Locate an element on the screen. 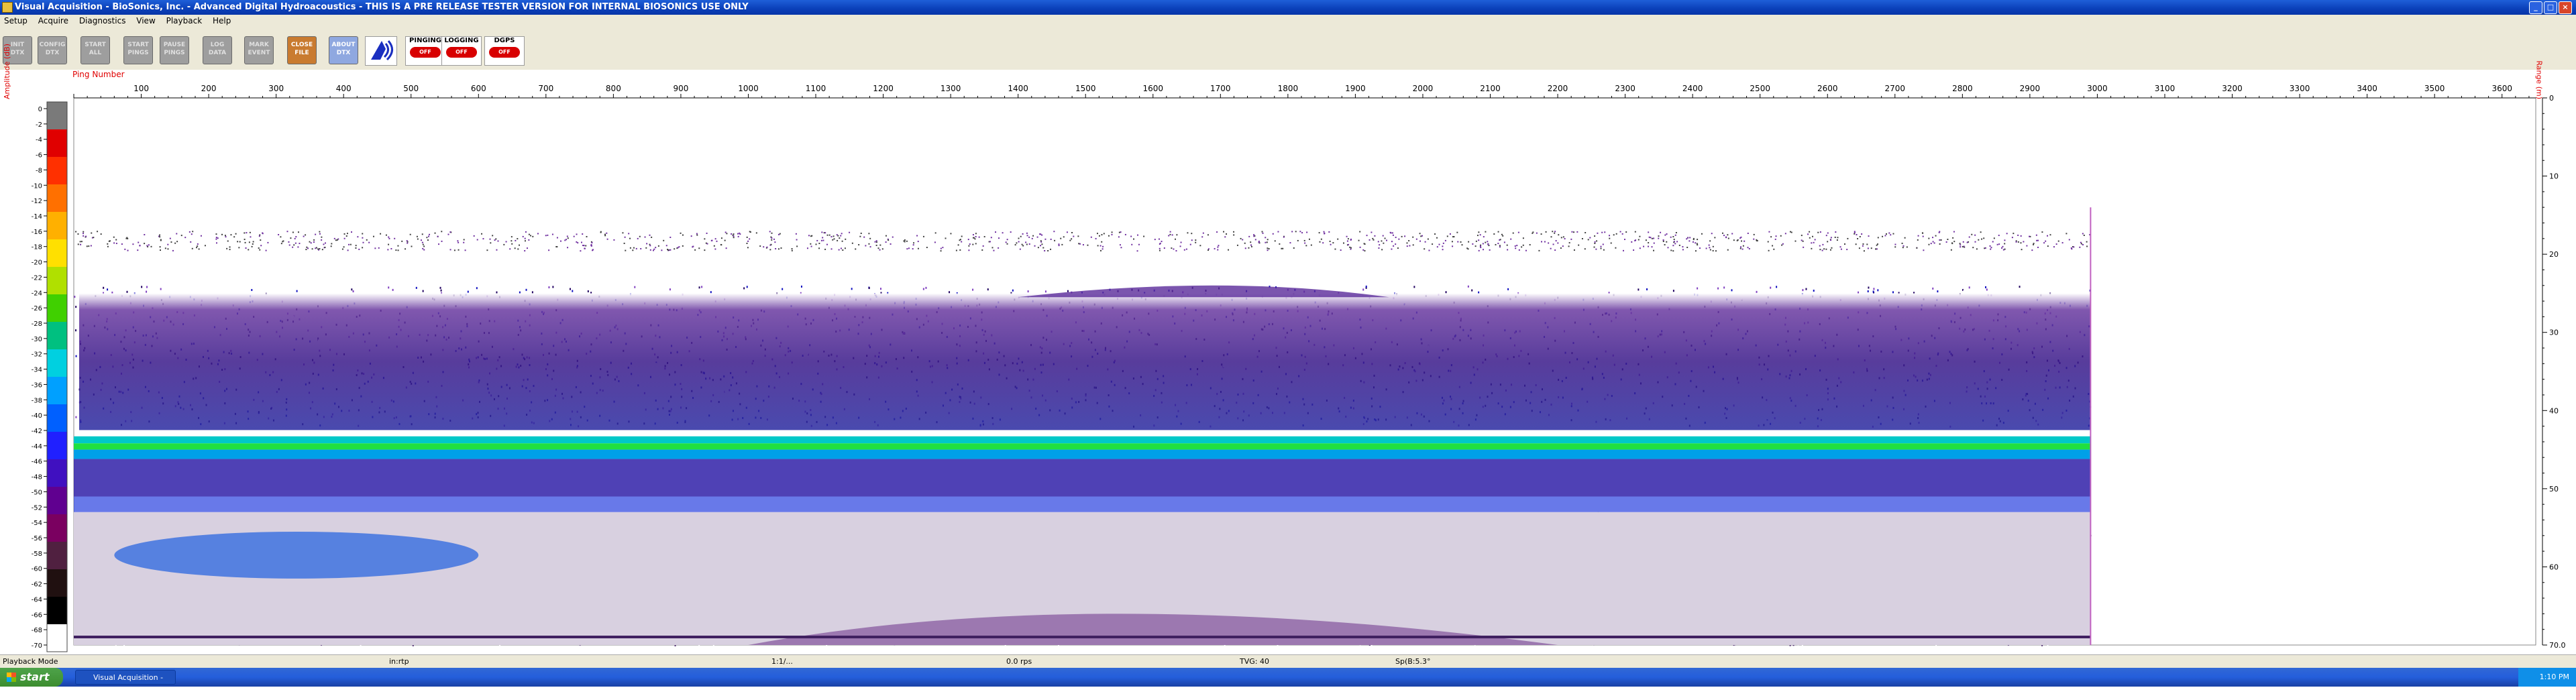 The width and height of the screenshot is (2576, 700). pause-pings-button: PAUSEPINGS is located at coordinates (174, 50).